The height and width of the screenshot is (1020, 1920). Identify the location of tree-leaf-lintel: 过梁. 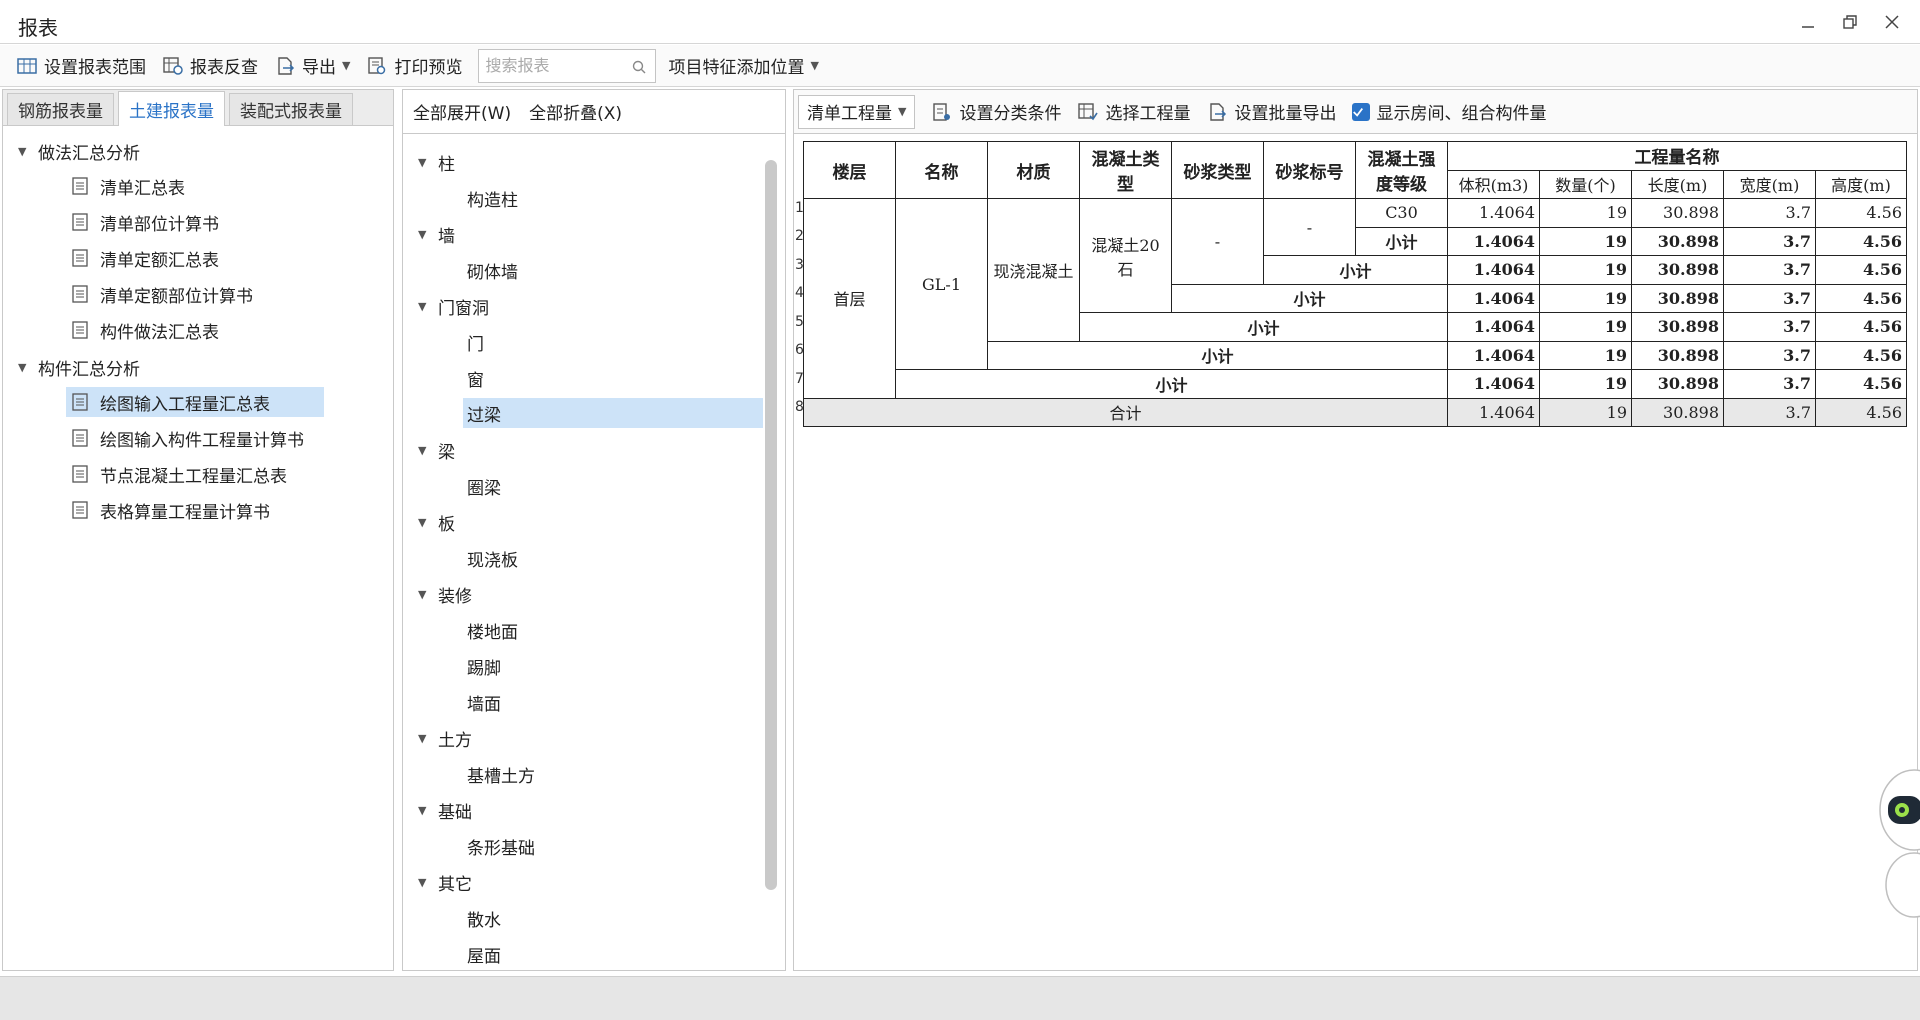
(613, 413).